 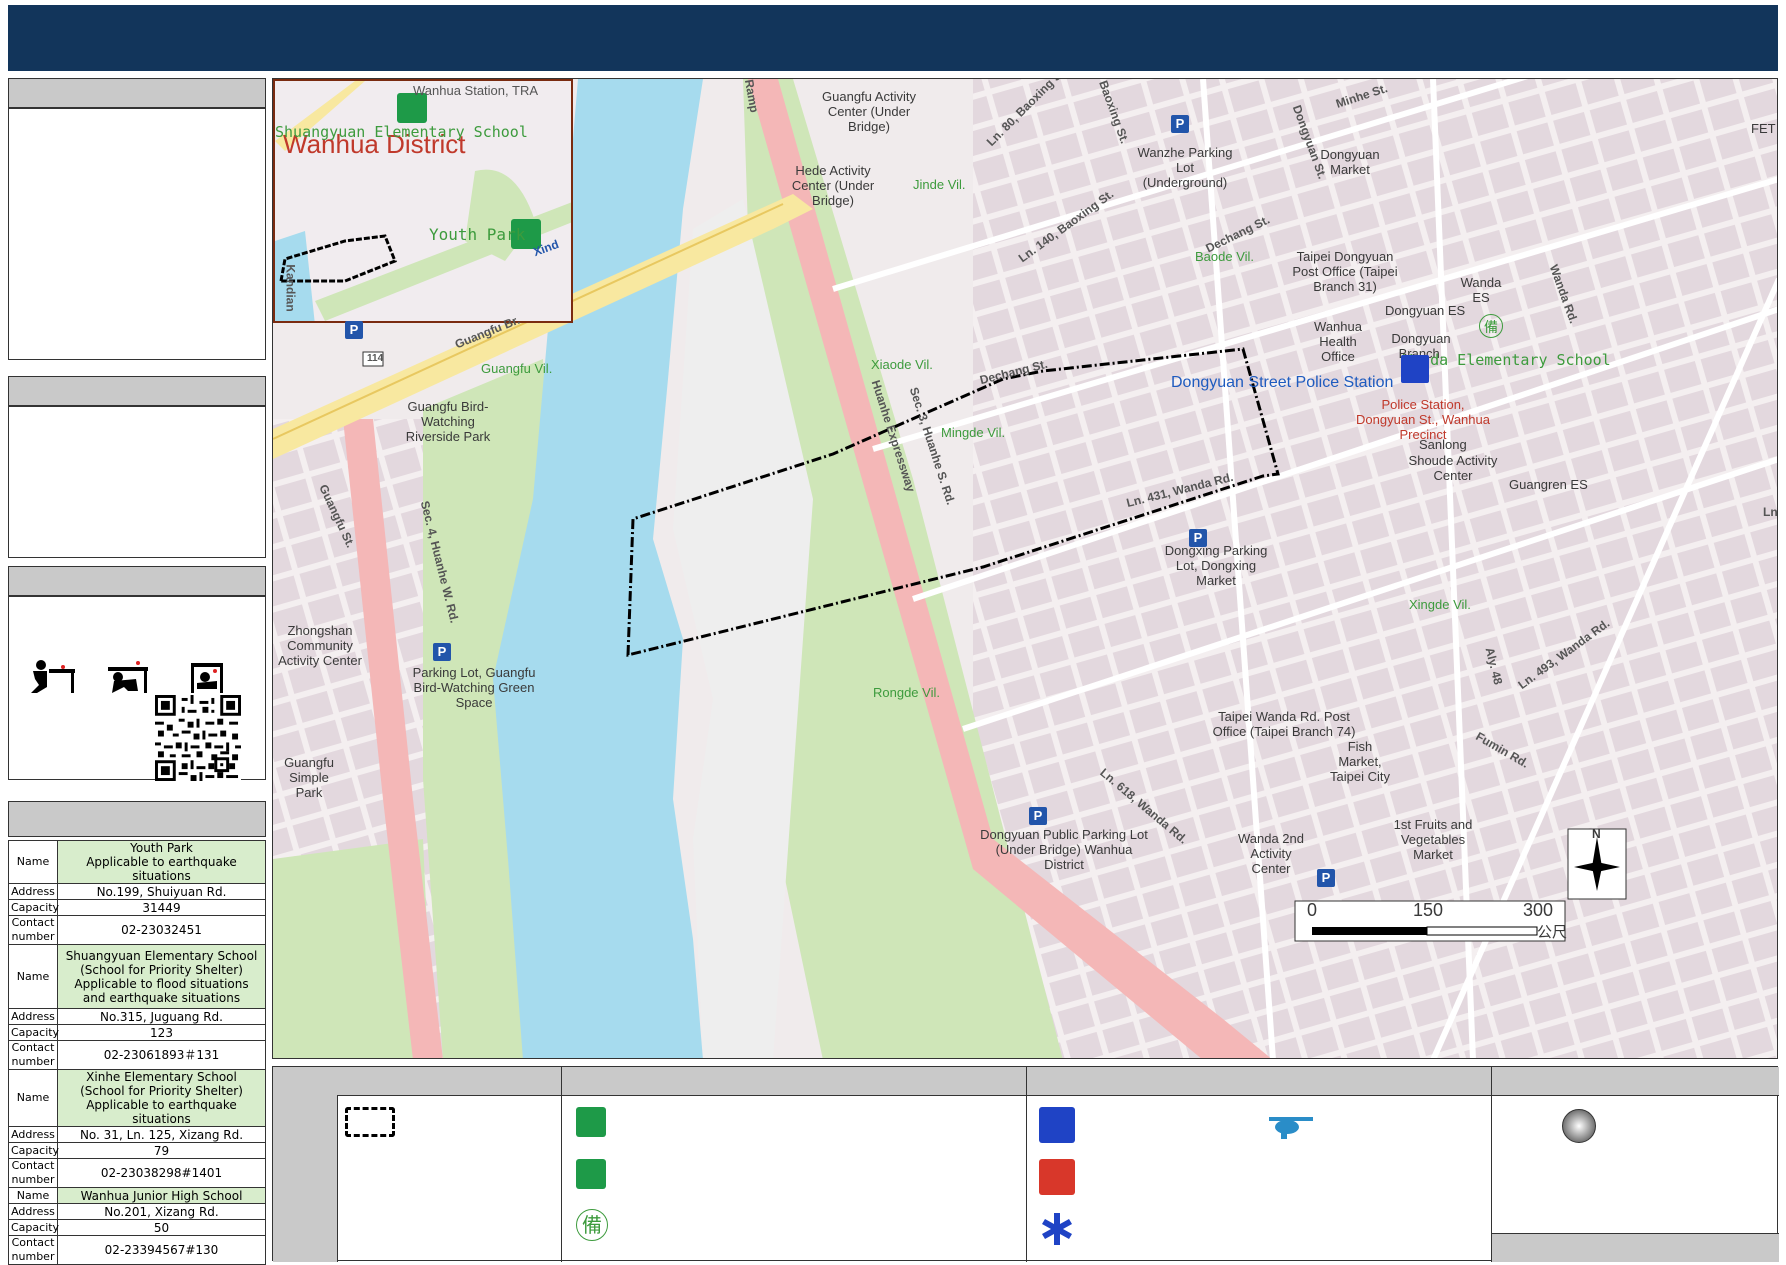 What do you see at coordinates (161, 1016) in the screenshot?
I see `shelter-address-value: No.315, Juguang Rd.` at bounding box center [161, 1016].